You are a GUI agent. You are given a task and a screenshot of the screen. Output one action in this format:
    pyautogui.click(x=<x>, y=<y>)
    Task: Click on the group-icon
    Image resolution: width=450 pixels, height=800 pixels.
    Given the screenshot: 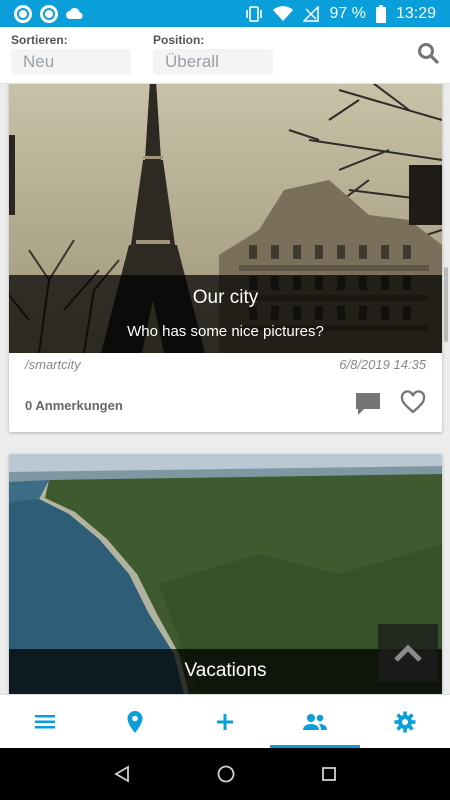 What is the action you would take?
    pyautogui.click(x=315, y=722)
    